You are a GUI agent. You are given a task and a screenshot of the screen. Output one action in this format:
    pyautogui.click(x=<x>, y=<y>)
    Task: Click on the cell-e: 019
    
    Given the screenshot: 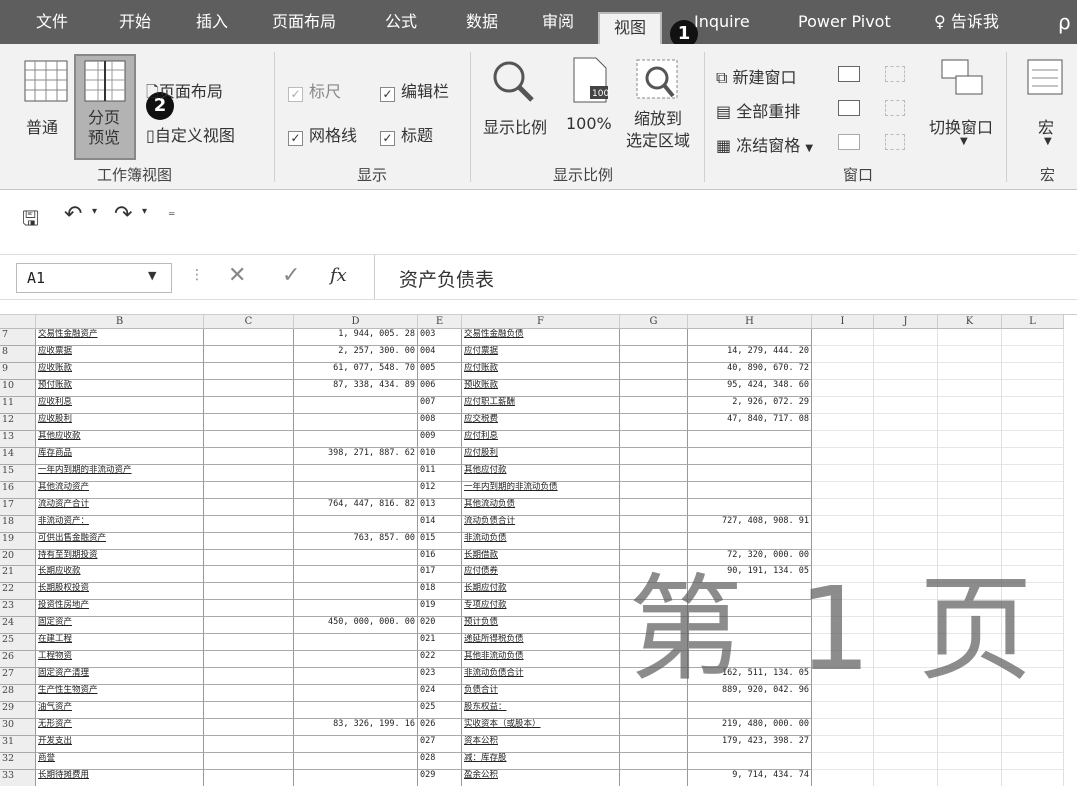 What is the action you would take?
    pyautogui.click(x=440, y=609)
    